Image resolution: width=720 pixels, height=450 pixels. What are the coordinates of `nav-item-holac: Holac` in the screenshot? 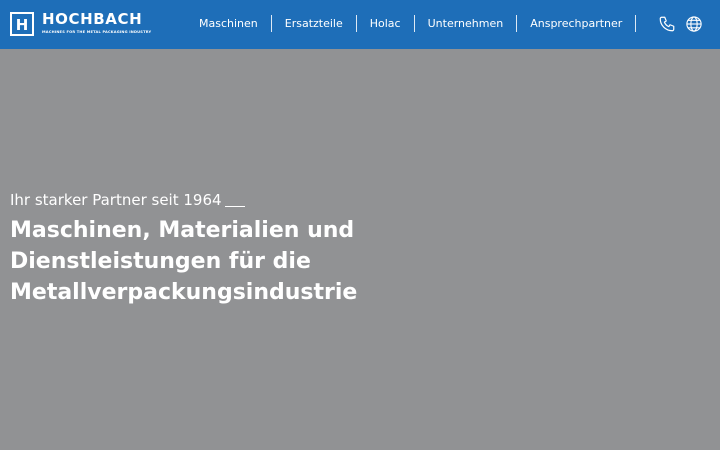 It's located at (386, 23).